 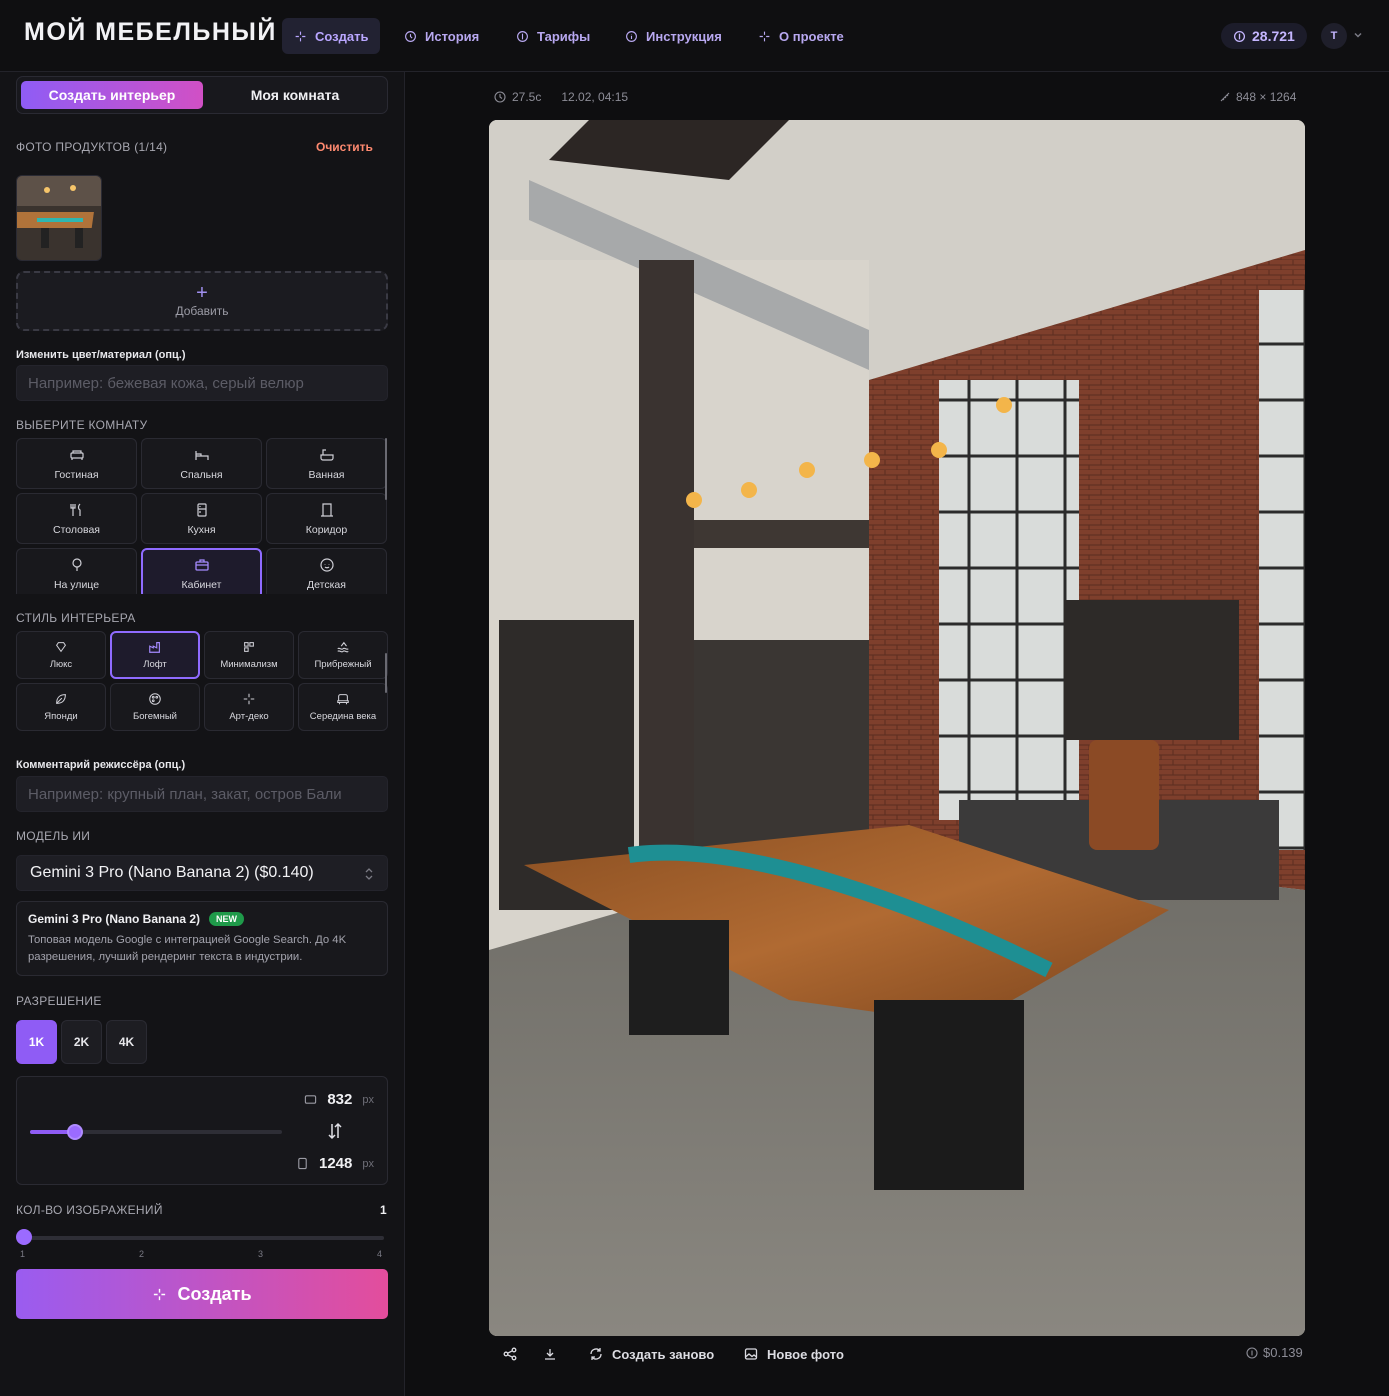 What do you see at coordinates (76, 463) in the screenshot?
I see `room-living: Гостиная` at bounding box center [76, 463].